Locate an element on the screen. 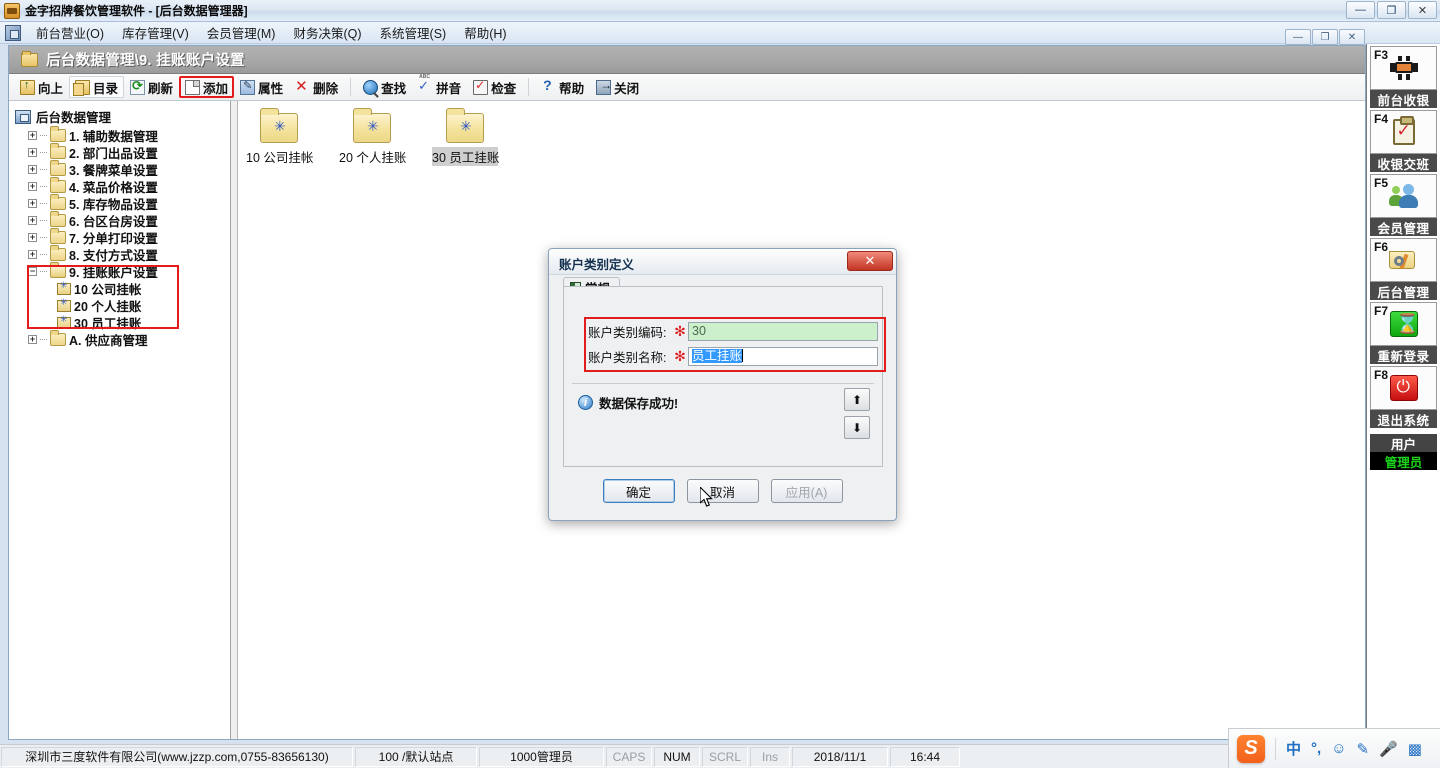 Image resolution: width=1440 pixels, height=768 pixels. breadcrumb: 后台数据管理\9. 挂账账户设置 is located at coordinates (687, 60).